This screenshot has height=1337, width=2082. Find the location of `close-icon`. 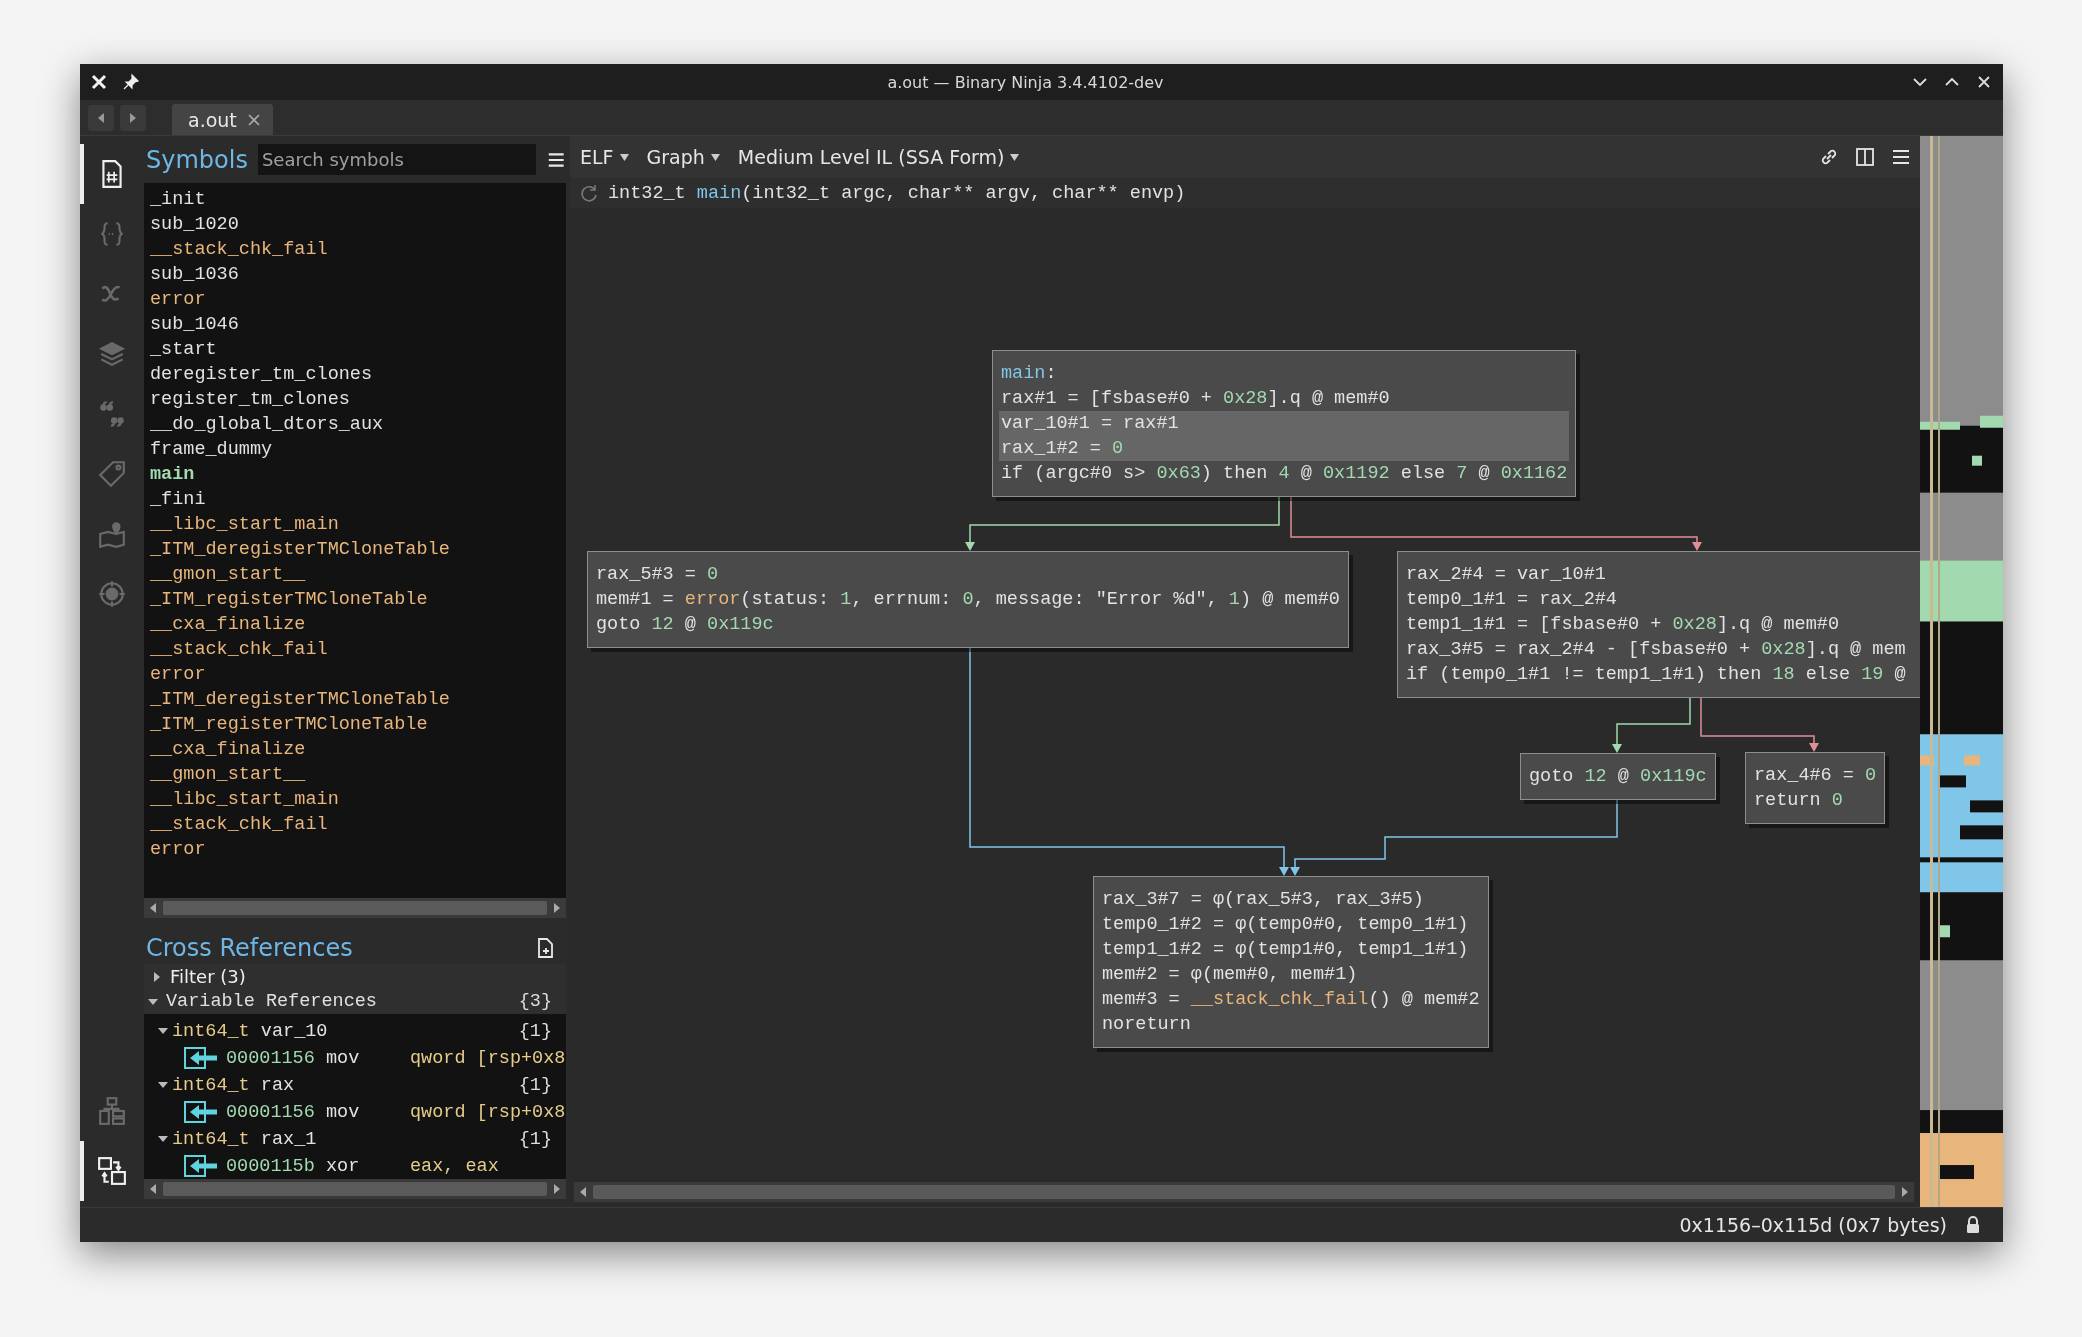

close-icon is located at coordinates (99, 82).